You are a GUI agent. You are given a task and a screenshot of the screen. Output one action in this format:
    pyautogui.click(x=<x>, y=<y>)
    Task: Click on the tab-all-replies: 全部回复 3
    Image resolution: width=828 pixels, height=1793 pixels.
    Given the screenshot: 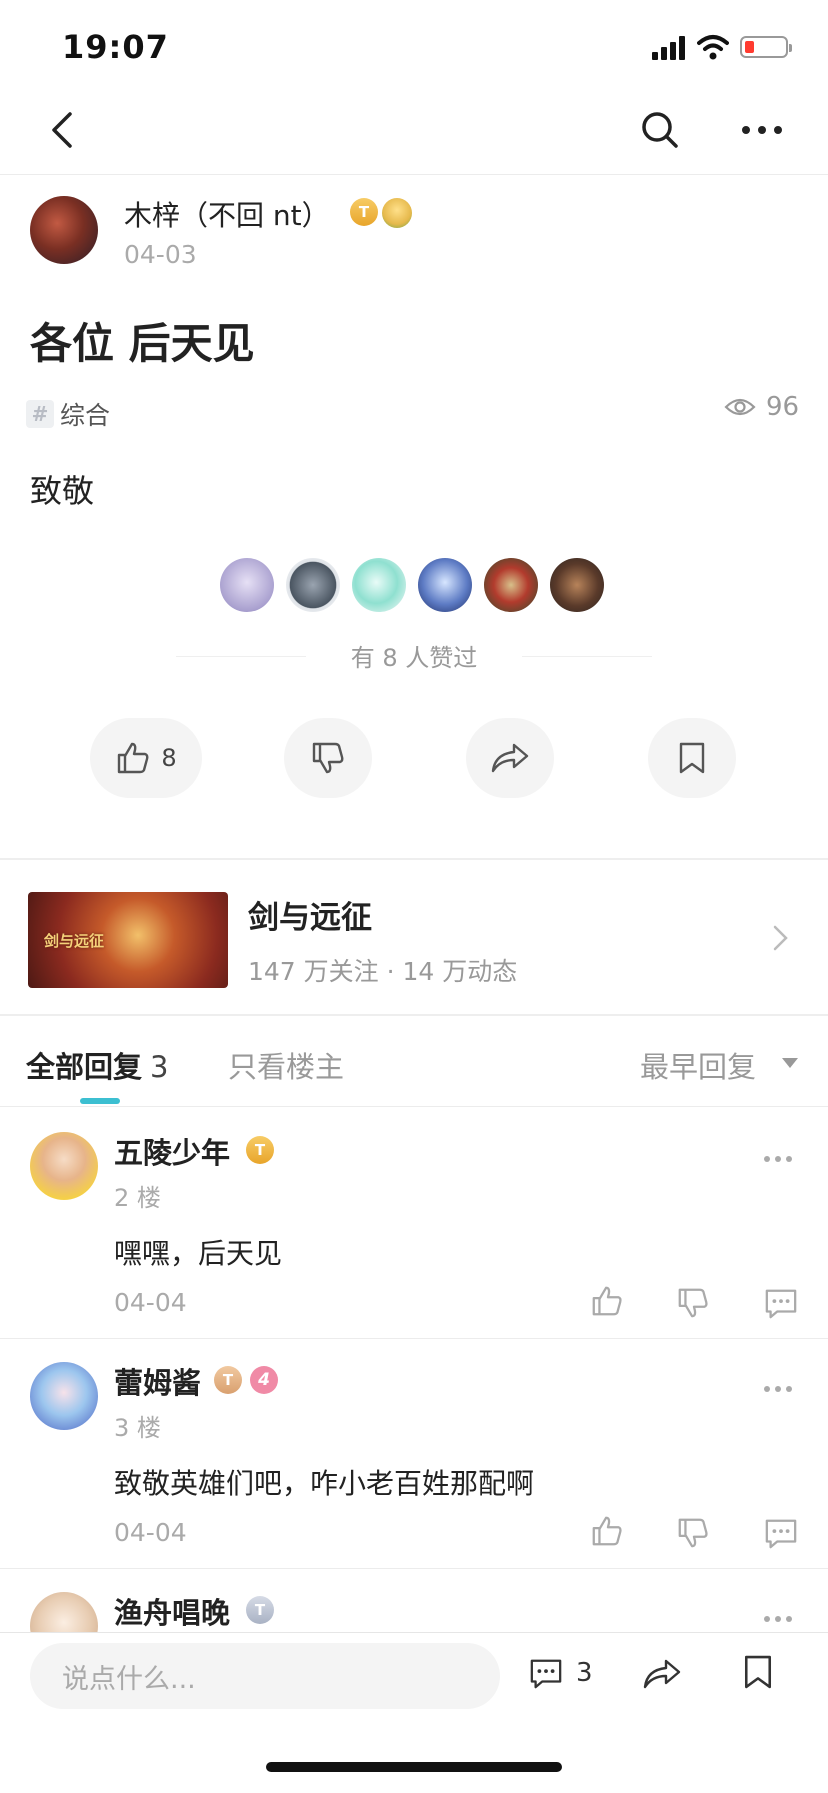 What is the action you would take?
    pyautogui.click(x=97, y=1065)
    